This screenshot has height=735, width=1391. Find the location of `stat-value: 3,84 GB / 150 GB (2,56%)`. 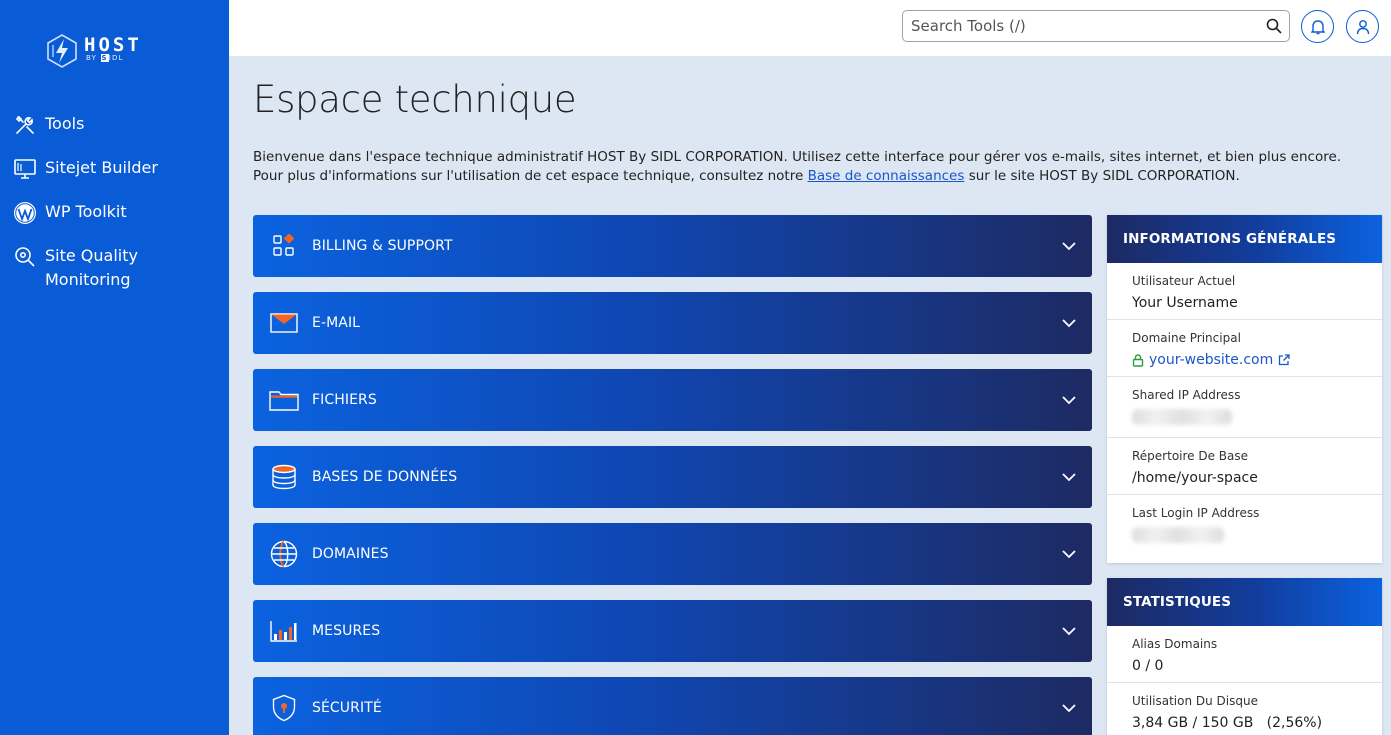

stat-value: 3,84 GB / 150 GB (2,56%) is located at coordinates (1227, 723).